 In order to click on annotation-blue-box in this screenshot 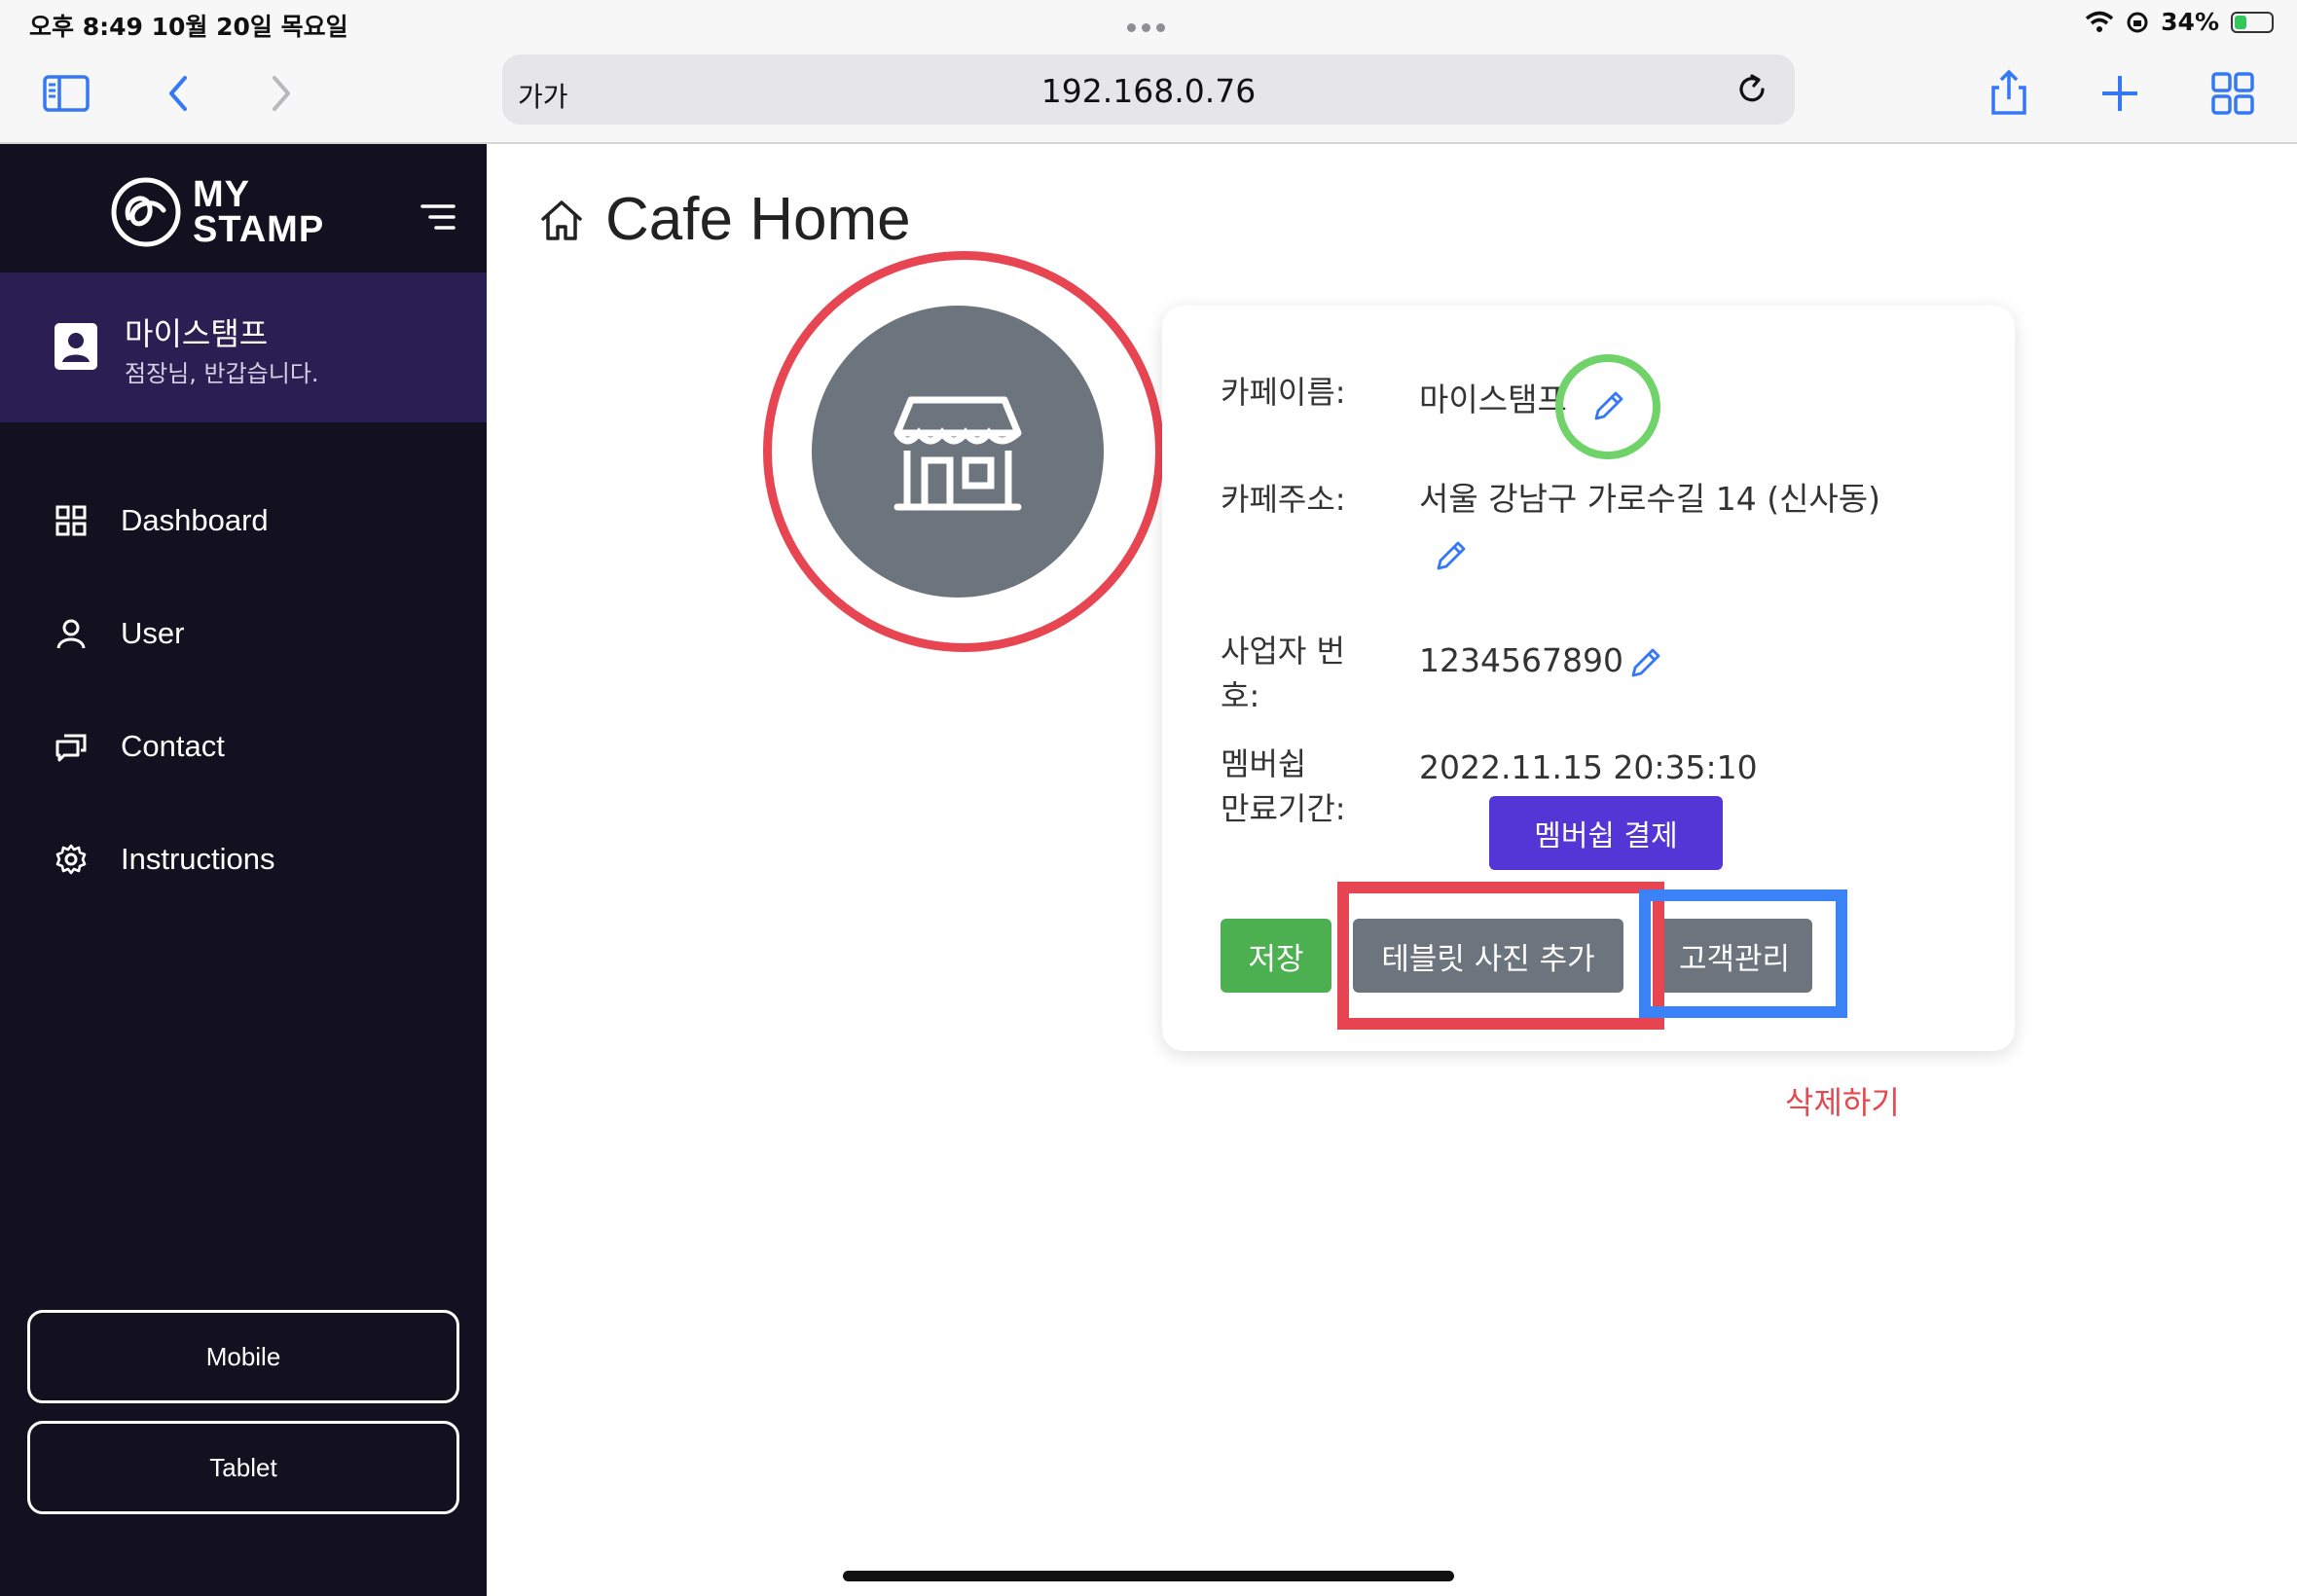, I will do `click(1743, 953)`.